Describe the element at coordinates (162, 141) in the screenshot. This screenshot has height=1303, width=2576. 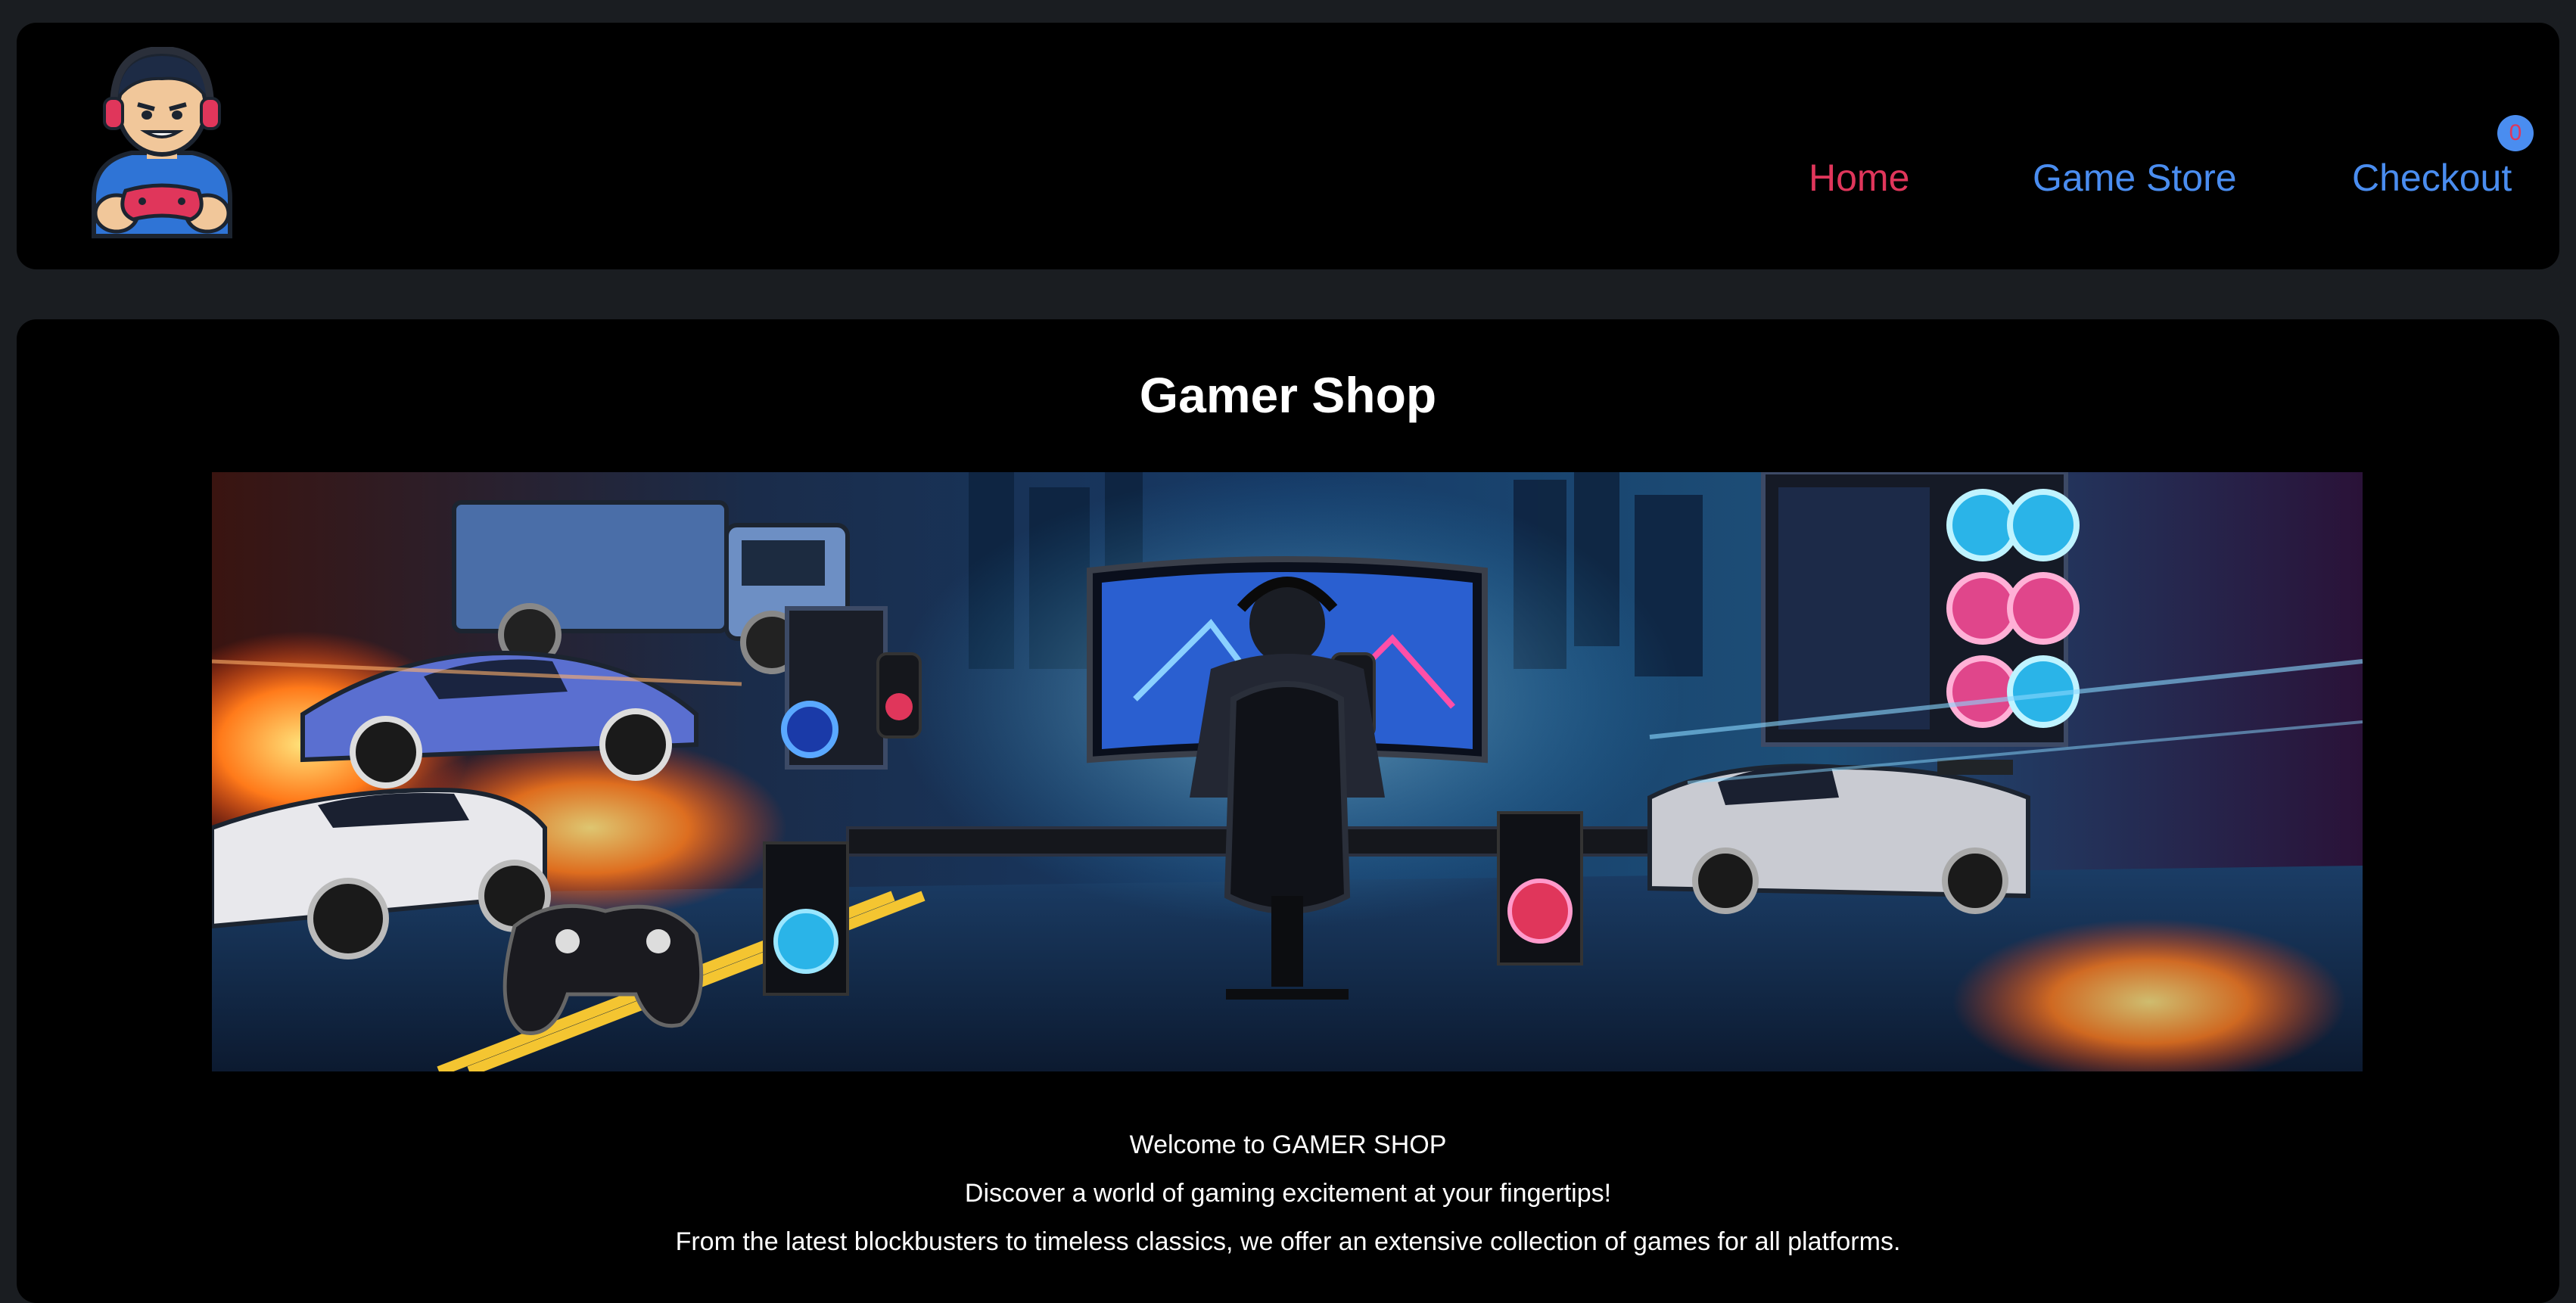
I see `gamer-mascot-logo-icon` at that location.